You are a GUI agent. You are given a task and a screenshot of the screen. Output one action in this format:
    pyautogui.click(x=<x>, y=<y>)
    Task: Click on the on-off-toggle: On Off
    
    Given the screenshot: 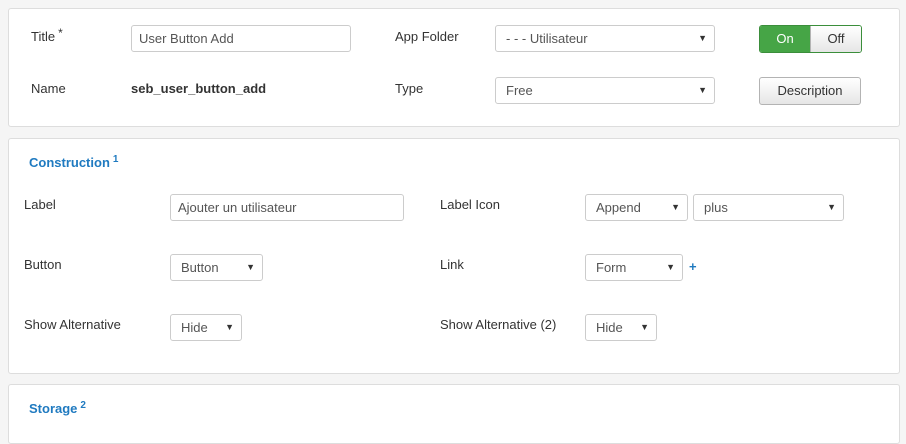 What is the action you would take?
    pyautogui.click(x=810, y=39)
    